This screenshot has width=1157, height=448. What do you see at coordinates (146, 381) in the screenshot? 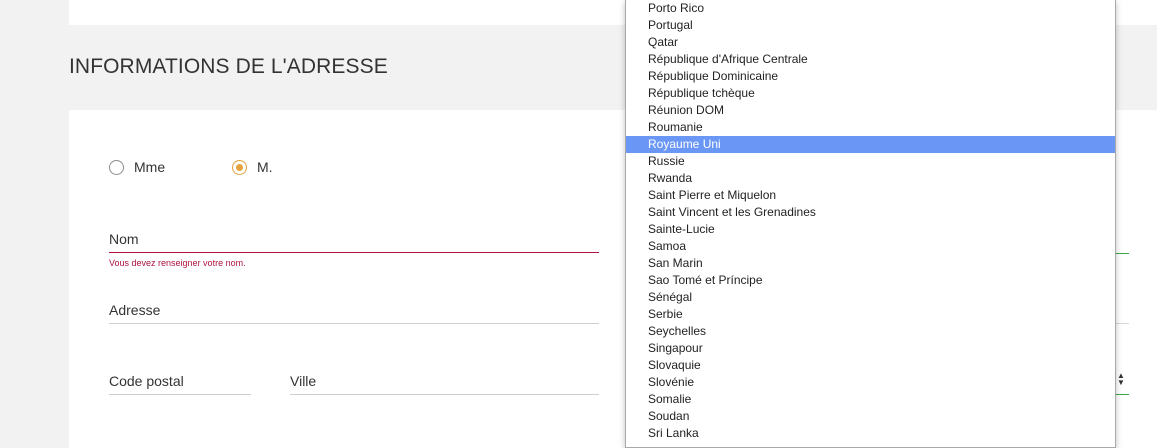
I see `code-postal-label: Code postal` at bounding box center [146, 381].